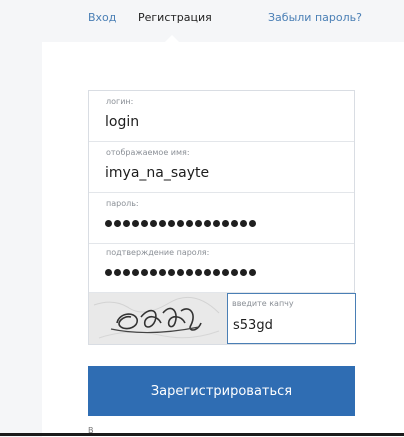 This screenshot has width=404, height=437. I want to click on forgot-password-link: Забыли пароль?, so click(315, 18).